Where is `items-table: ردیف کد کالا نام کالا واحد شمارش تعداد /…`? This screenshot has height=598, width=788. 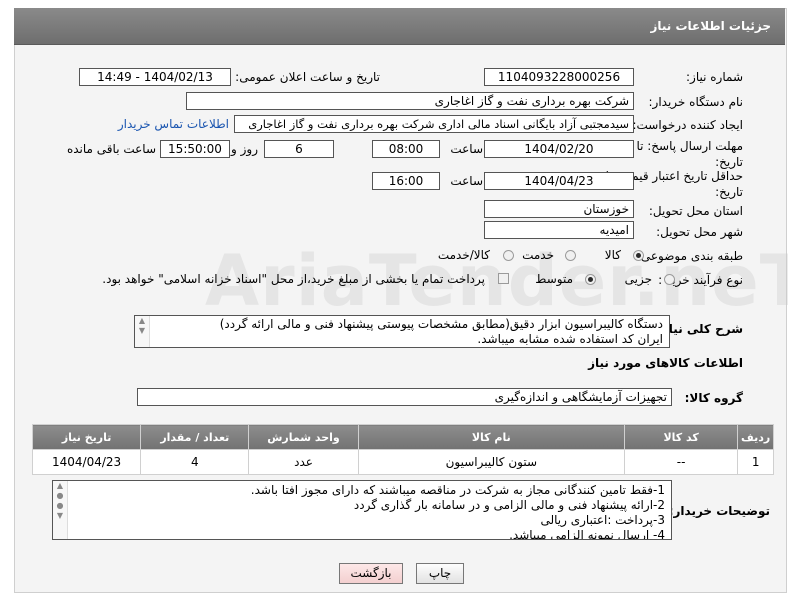
items-table: ردیف کد کالا نام کالا واحد شمارش تعداد /… is located at coordinates (402, 449).